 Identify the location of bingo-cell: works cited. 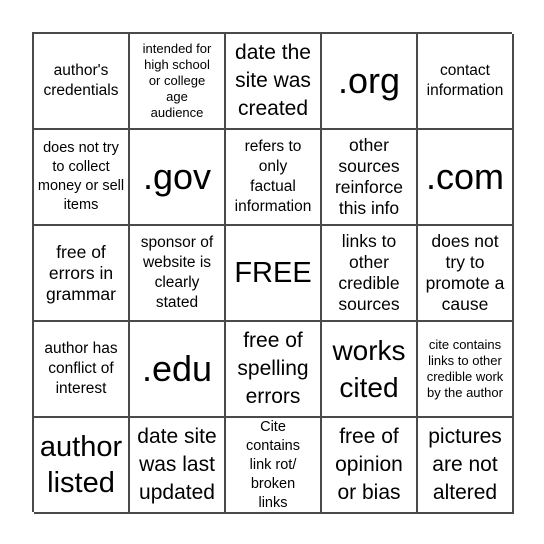
(370, 370).